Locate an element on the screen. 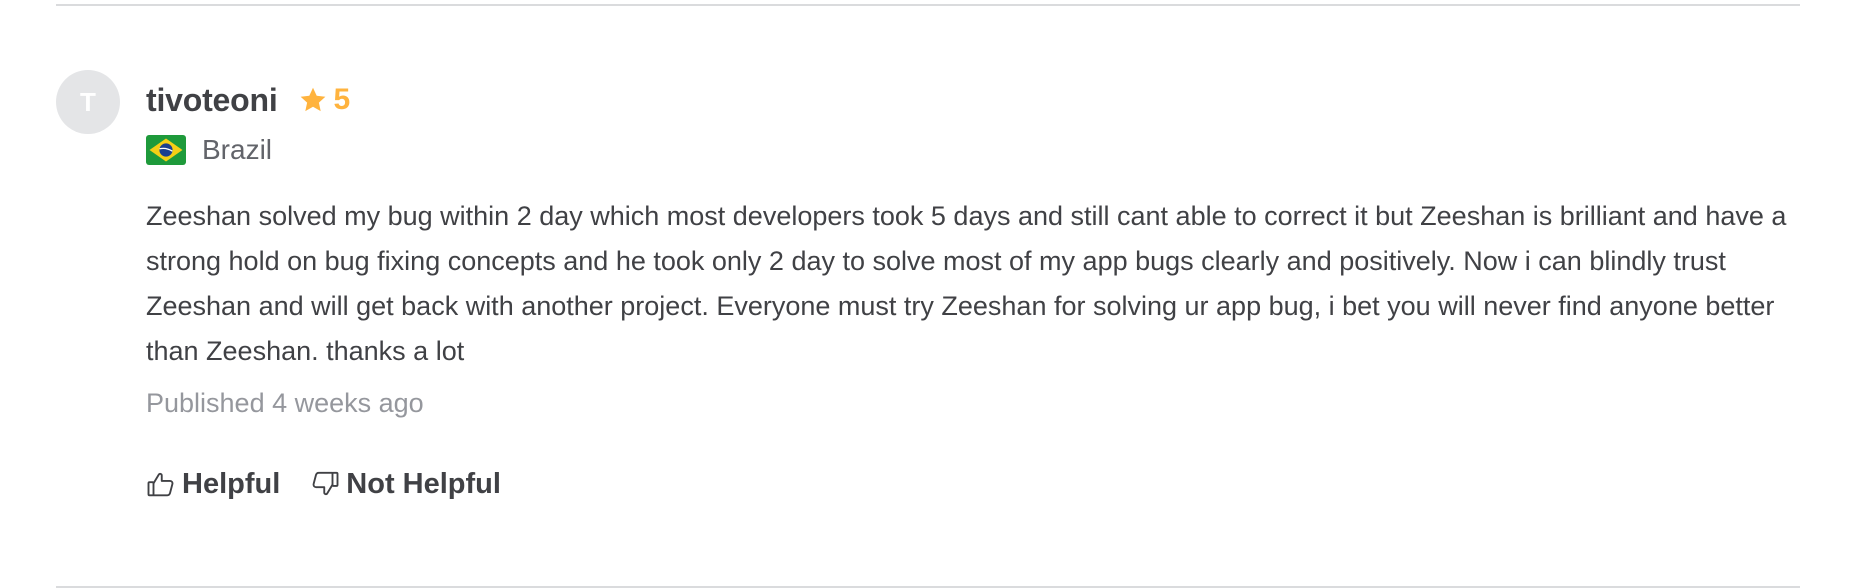  published-date: Published 4 weeks ago is located at coordinates (285, 403).